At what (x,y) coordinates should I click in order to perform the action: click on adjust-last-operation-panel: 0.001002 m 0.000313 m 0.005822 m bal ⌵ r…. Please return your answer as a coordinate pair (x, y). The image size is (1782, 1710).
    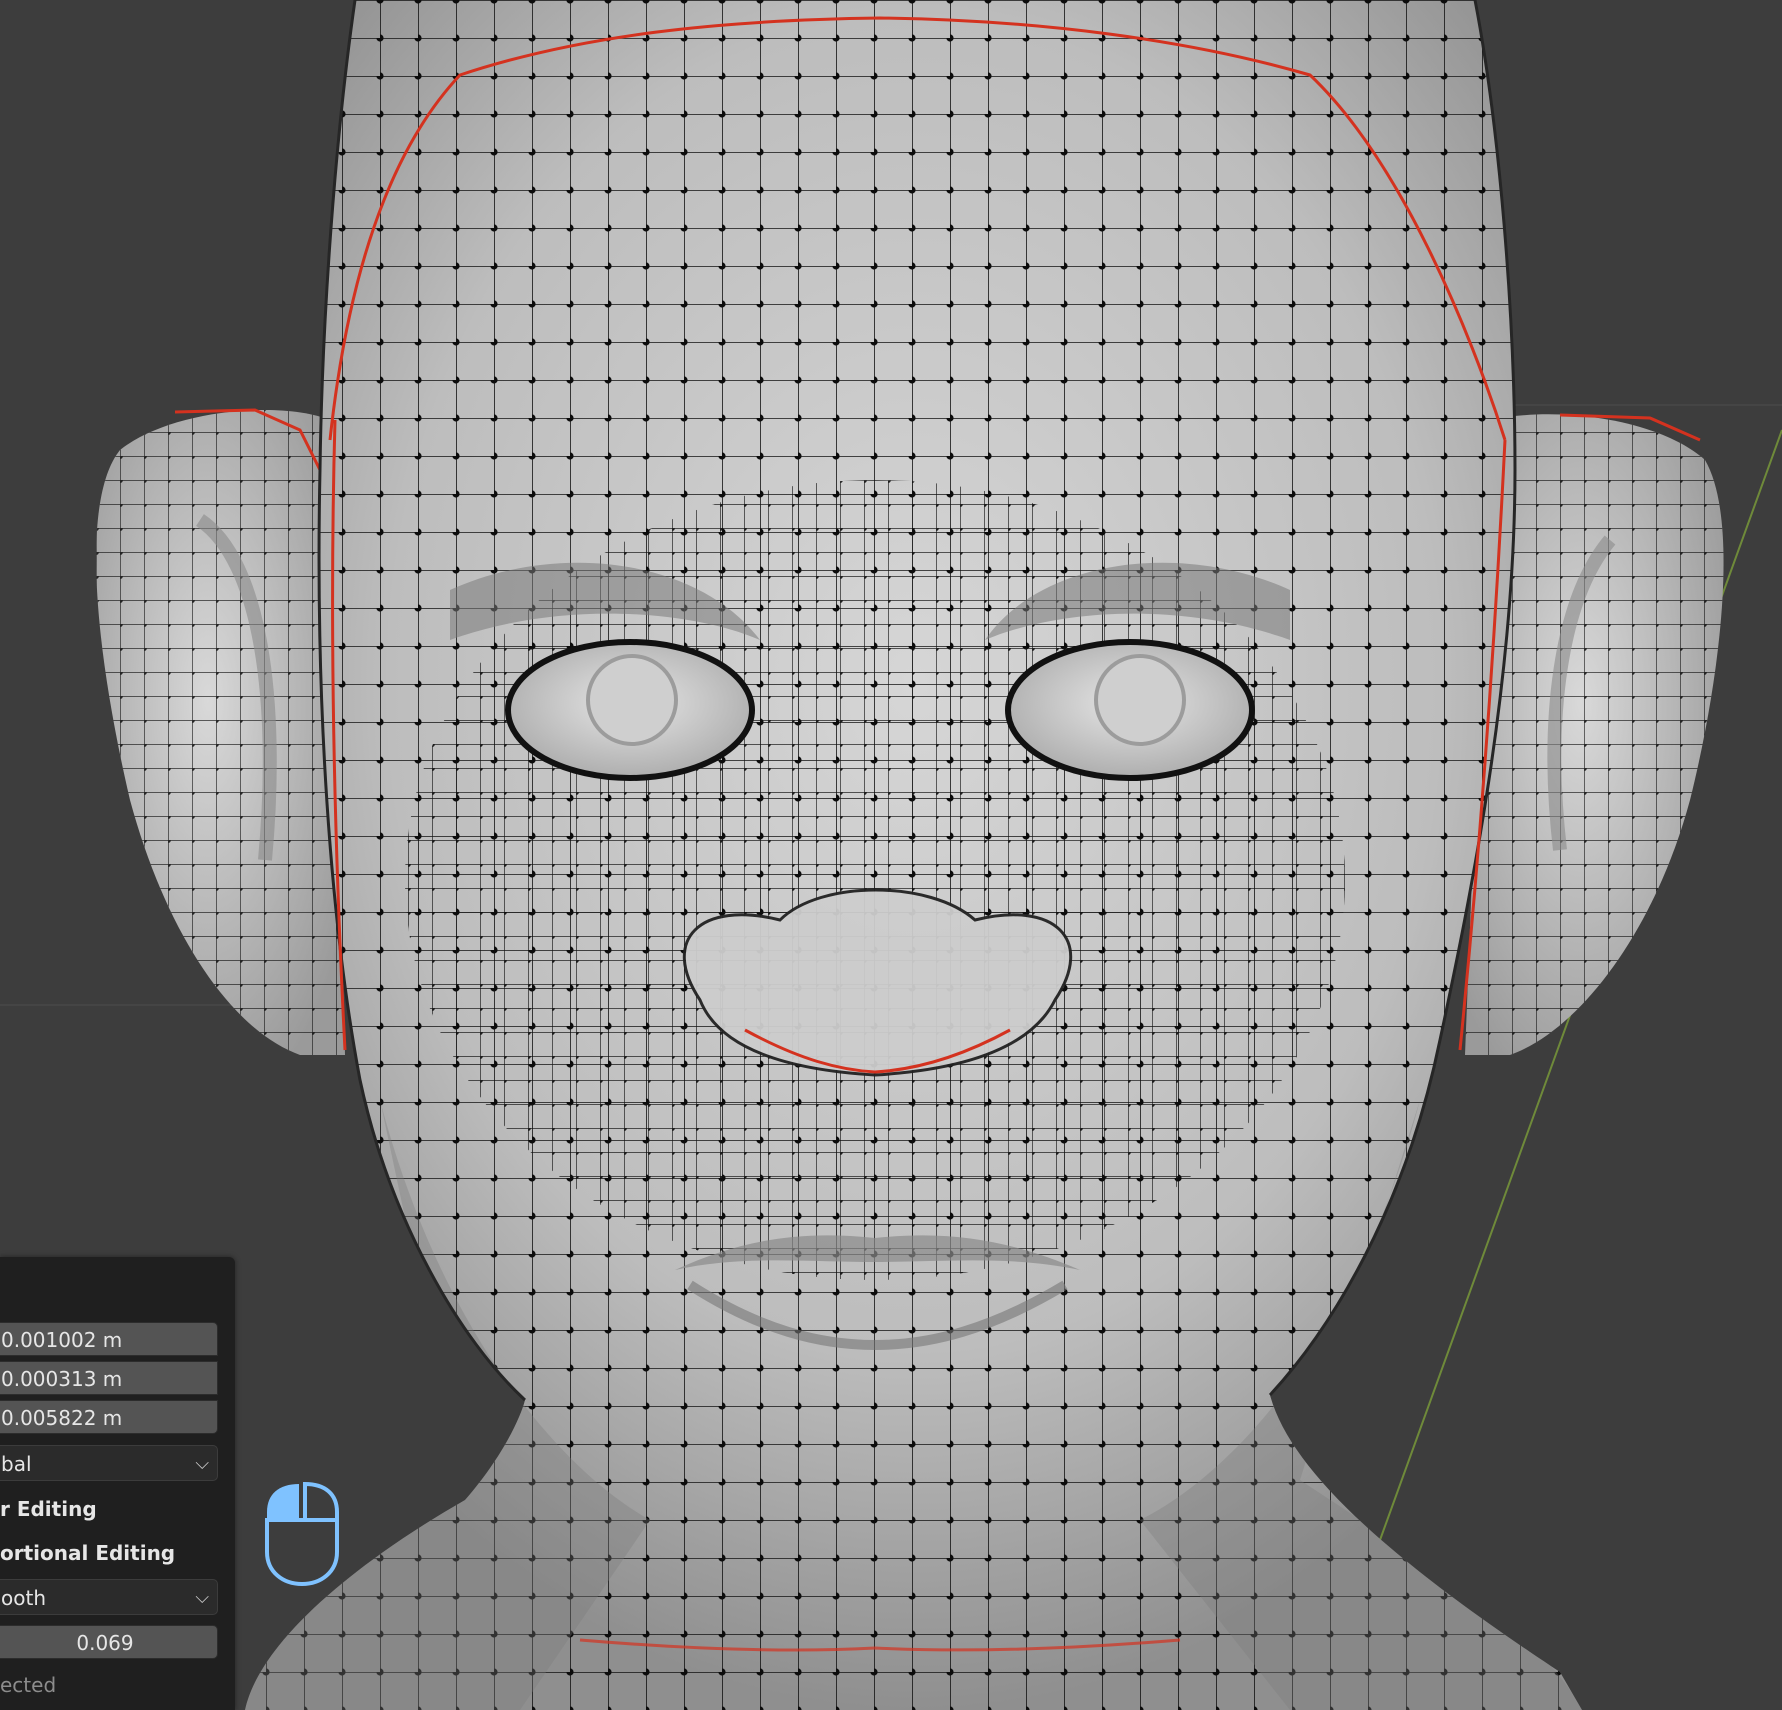
    Looking at the image, I should click on (117, 1483).